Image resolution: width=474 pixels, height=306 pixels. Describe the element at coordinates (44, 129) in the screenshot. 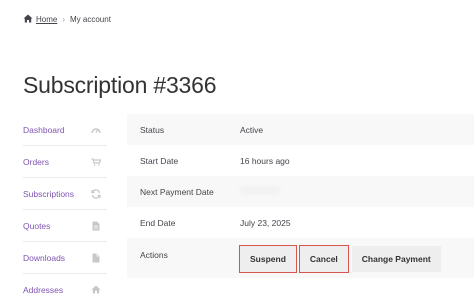

I see `nav-item-label: Dashboard` at that location.